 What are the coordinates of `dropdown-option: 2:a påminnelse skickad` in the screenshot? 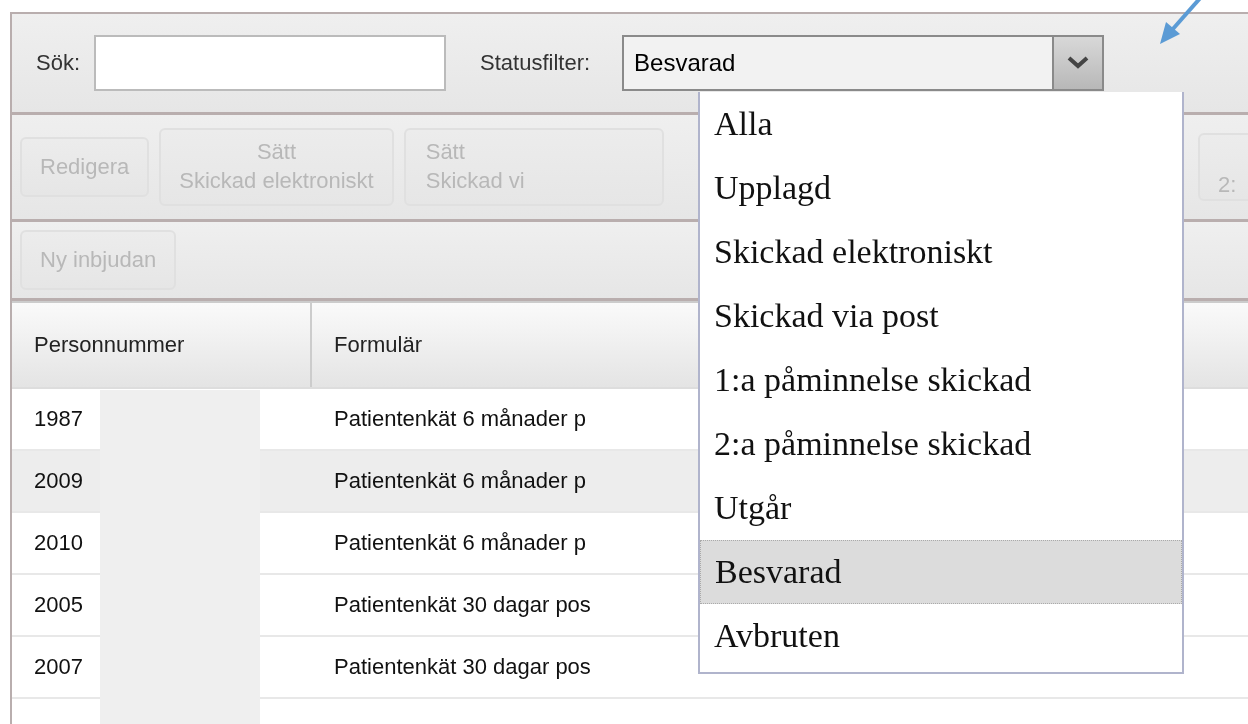 It's located at (941, 444).